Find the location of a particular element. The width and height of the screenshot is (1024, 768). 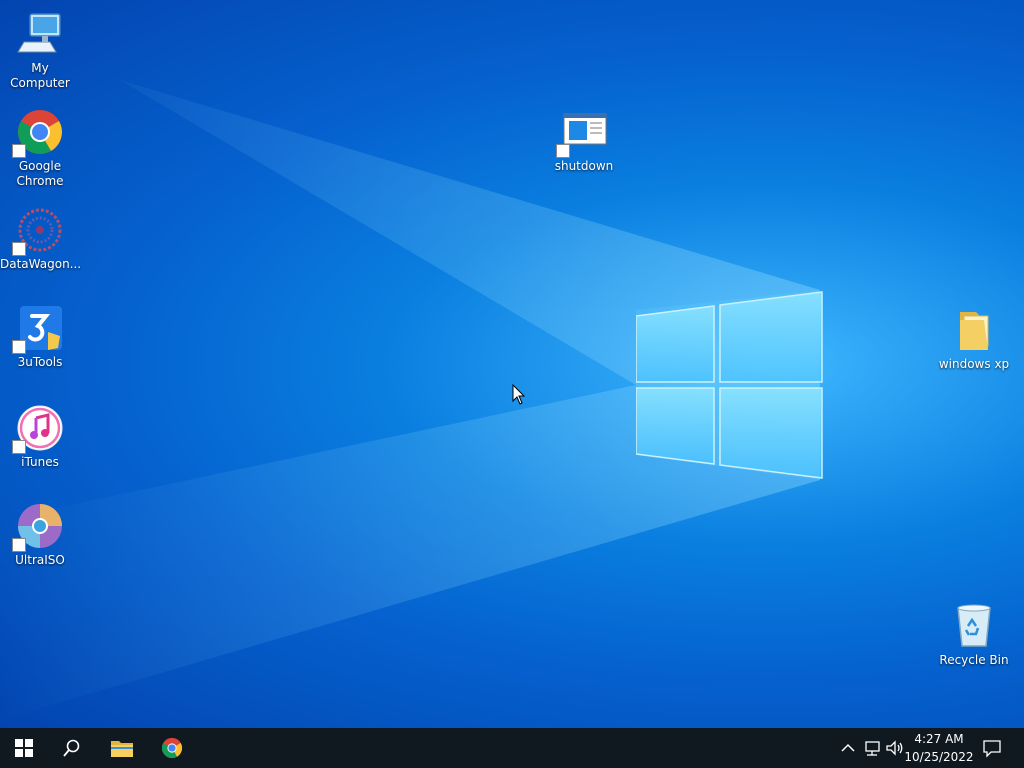

icon-label: Google Chrome is located at coordinates (40, 173).